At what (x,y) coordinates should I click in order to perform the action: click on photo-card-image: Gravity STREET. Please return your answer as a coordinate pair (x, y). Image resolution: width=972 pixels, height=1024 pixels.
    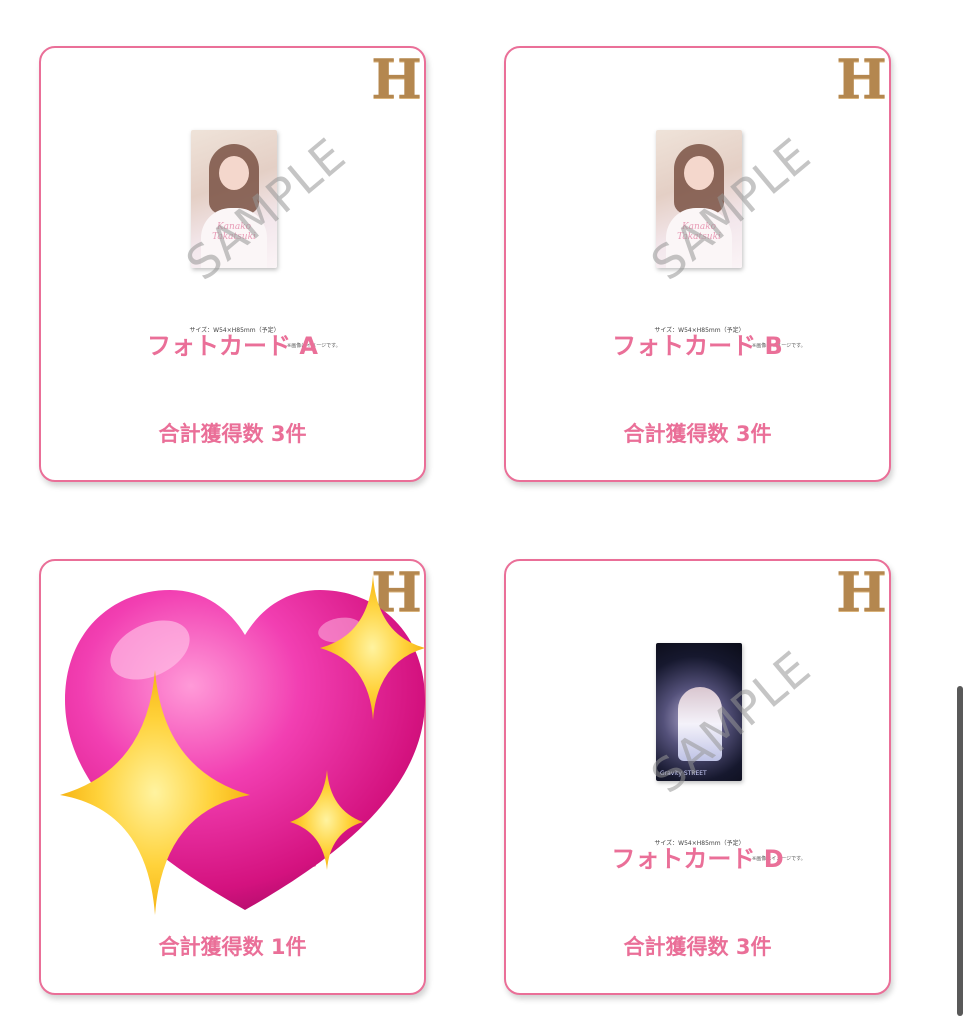
    Looking at the image, I should click on (699, 712).